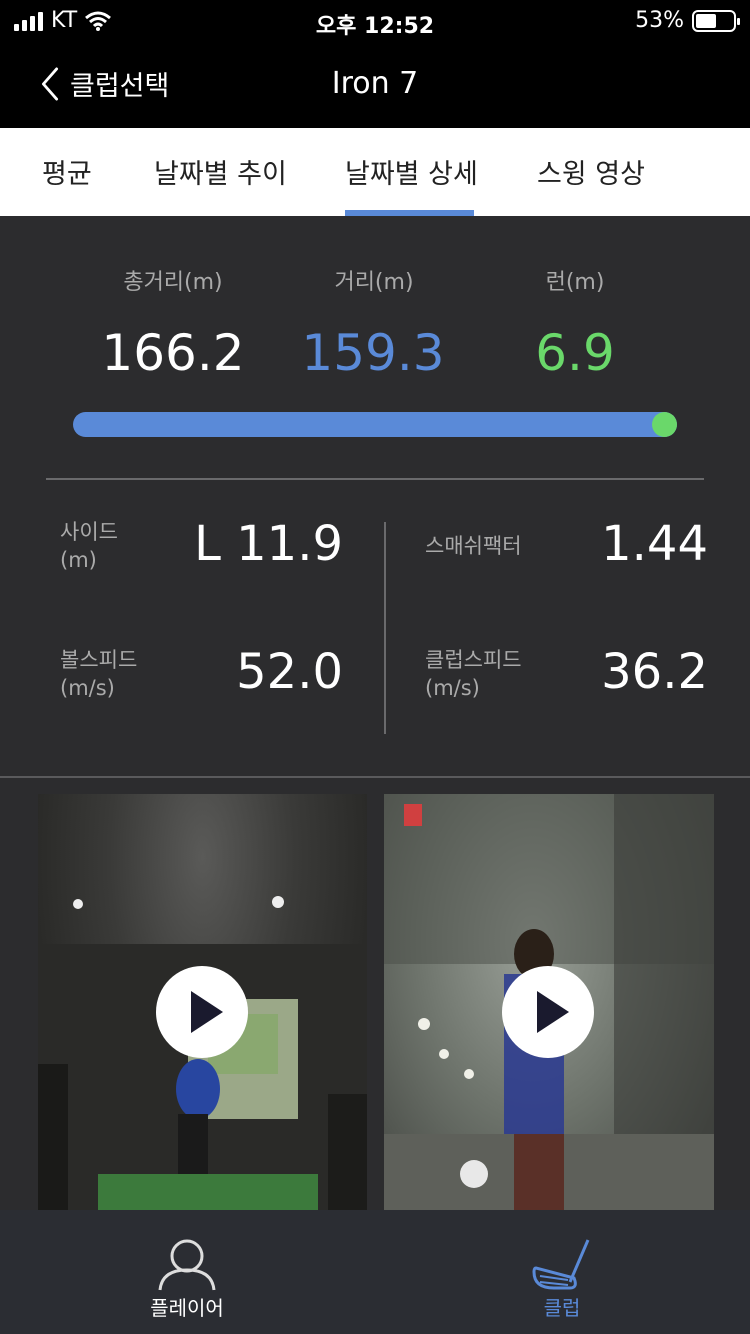 The width and height of the screenshot is (750, 1334). Describe the element at coordinates (654, 672) in the screenshot. I see `club-speed-value: 36.2` at that location.